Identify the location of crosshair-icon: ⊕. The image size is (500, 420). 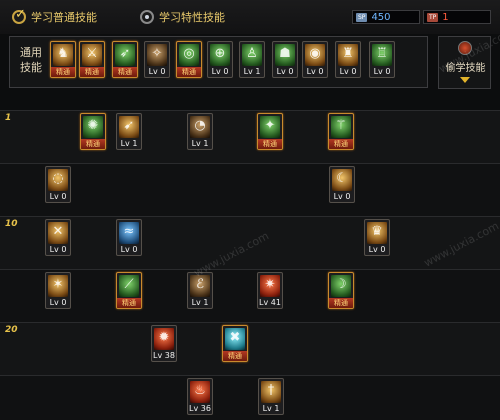
(220, 55).